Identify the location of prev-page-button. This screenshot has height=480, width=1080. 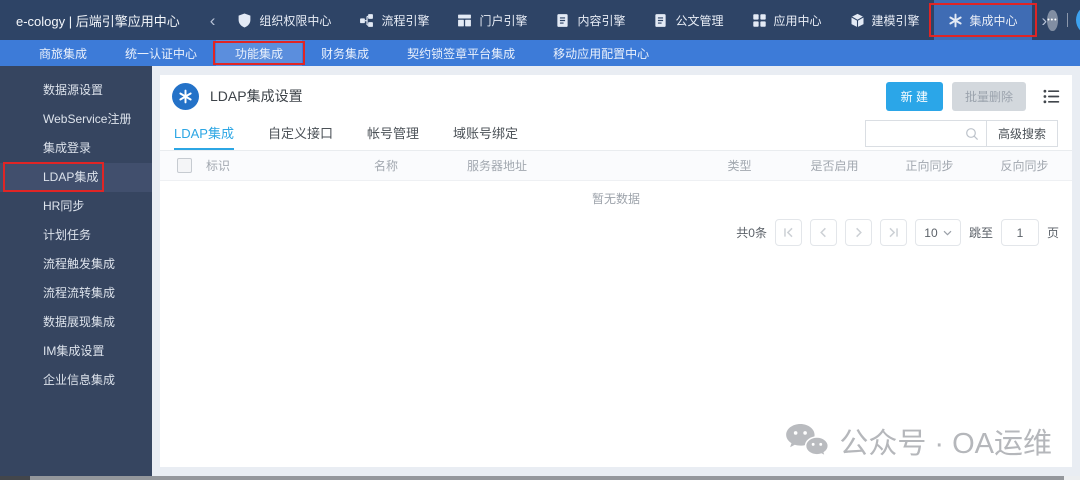
(823, 232).